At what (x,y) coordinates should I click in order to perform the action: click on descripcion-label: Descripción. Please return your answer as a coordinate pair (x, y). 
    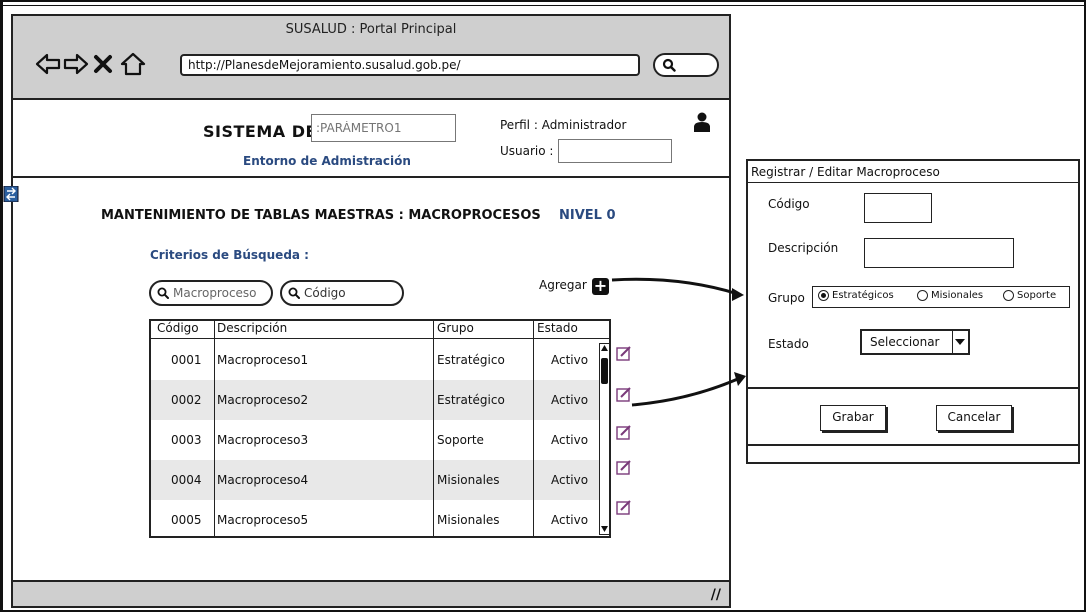
    Looking at the image, I should click on (803, 248).